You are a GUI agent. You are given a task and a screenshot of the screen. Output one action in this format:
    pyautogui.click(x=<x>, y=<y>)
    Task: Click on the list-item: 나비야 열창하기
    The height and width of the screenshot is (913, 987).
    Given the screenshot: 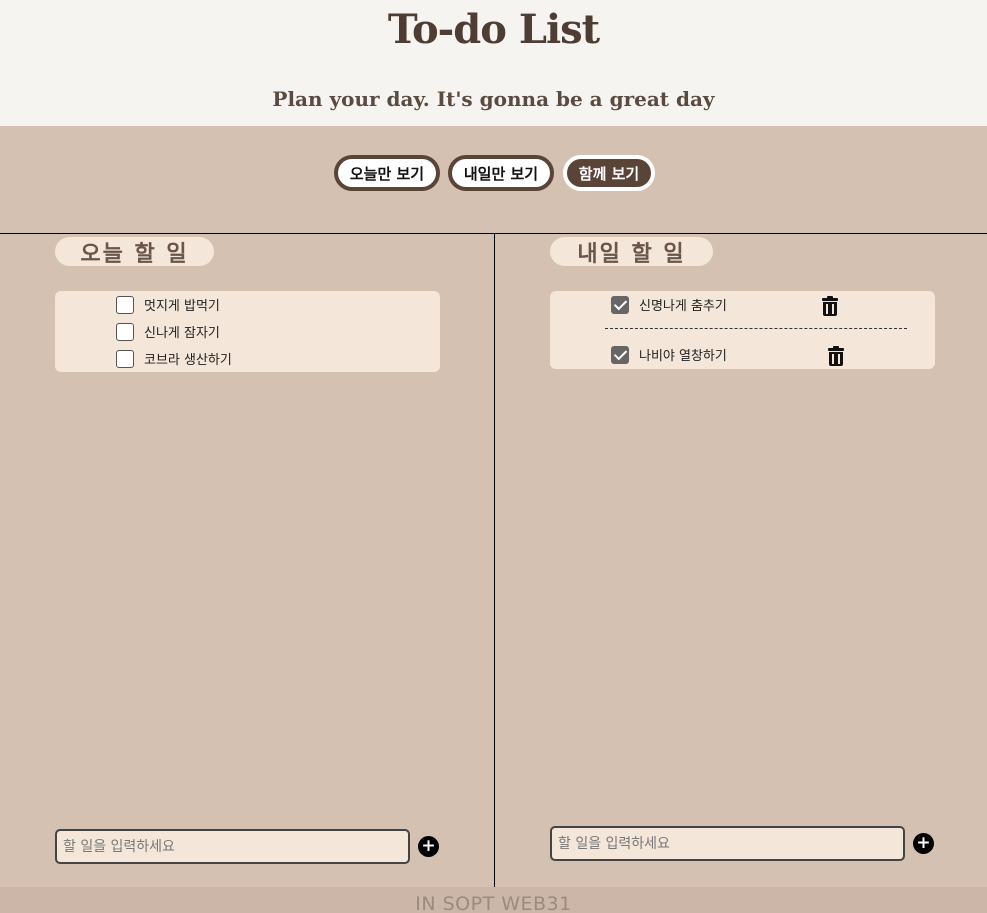 What is the action you would take?
    pyautogui.click(x=669, y=354)
    